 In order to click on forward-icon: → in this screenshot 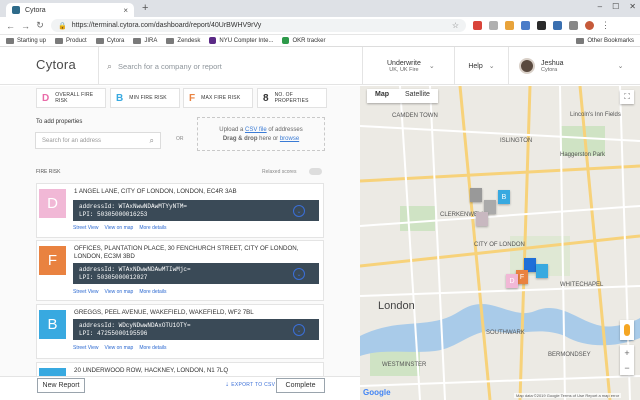, I will do `click(25, 26)`.